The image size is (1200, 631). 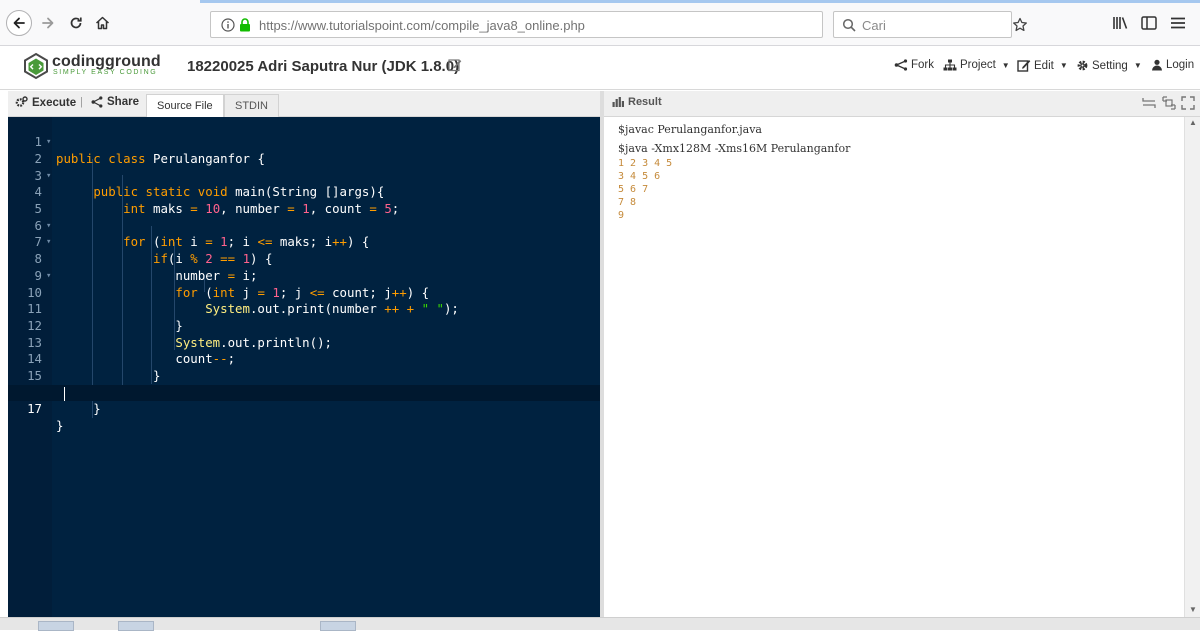 I want to click on collapse-icon, so click(x=1149, y=103).